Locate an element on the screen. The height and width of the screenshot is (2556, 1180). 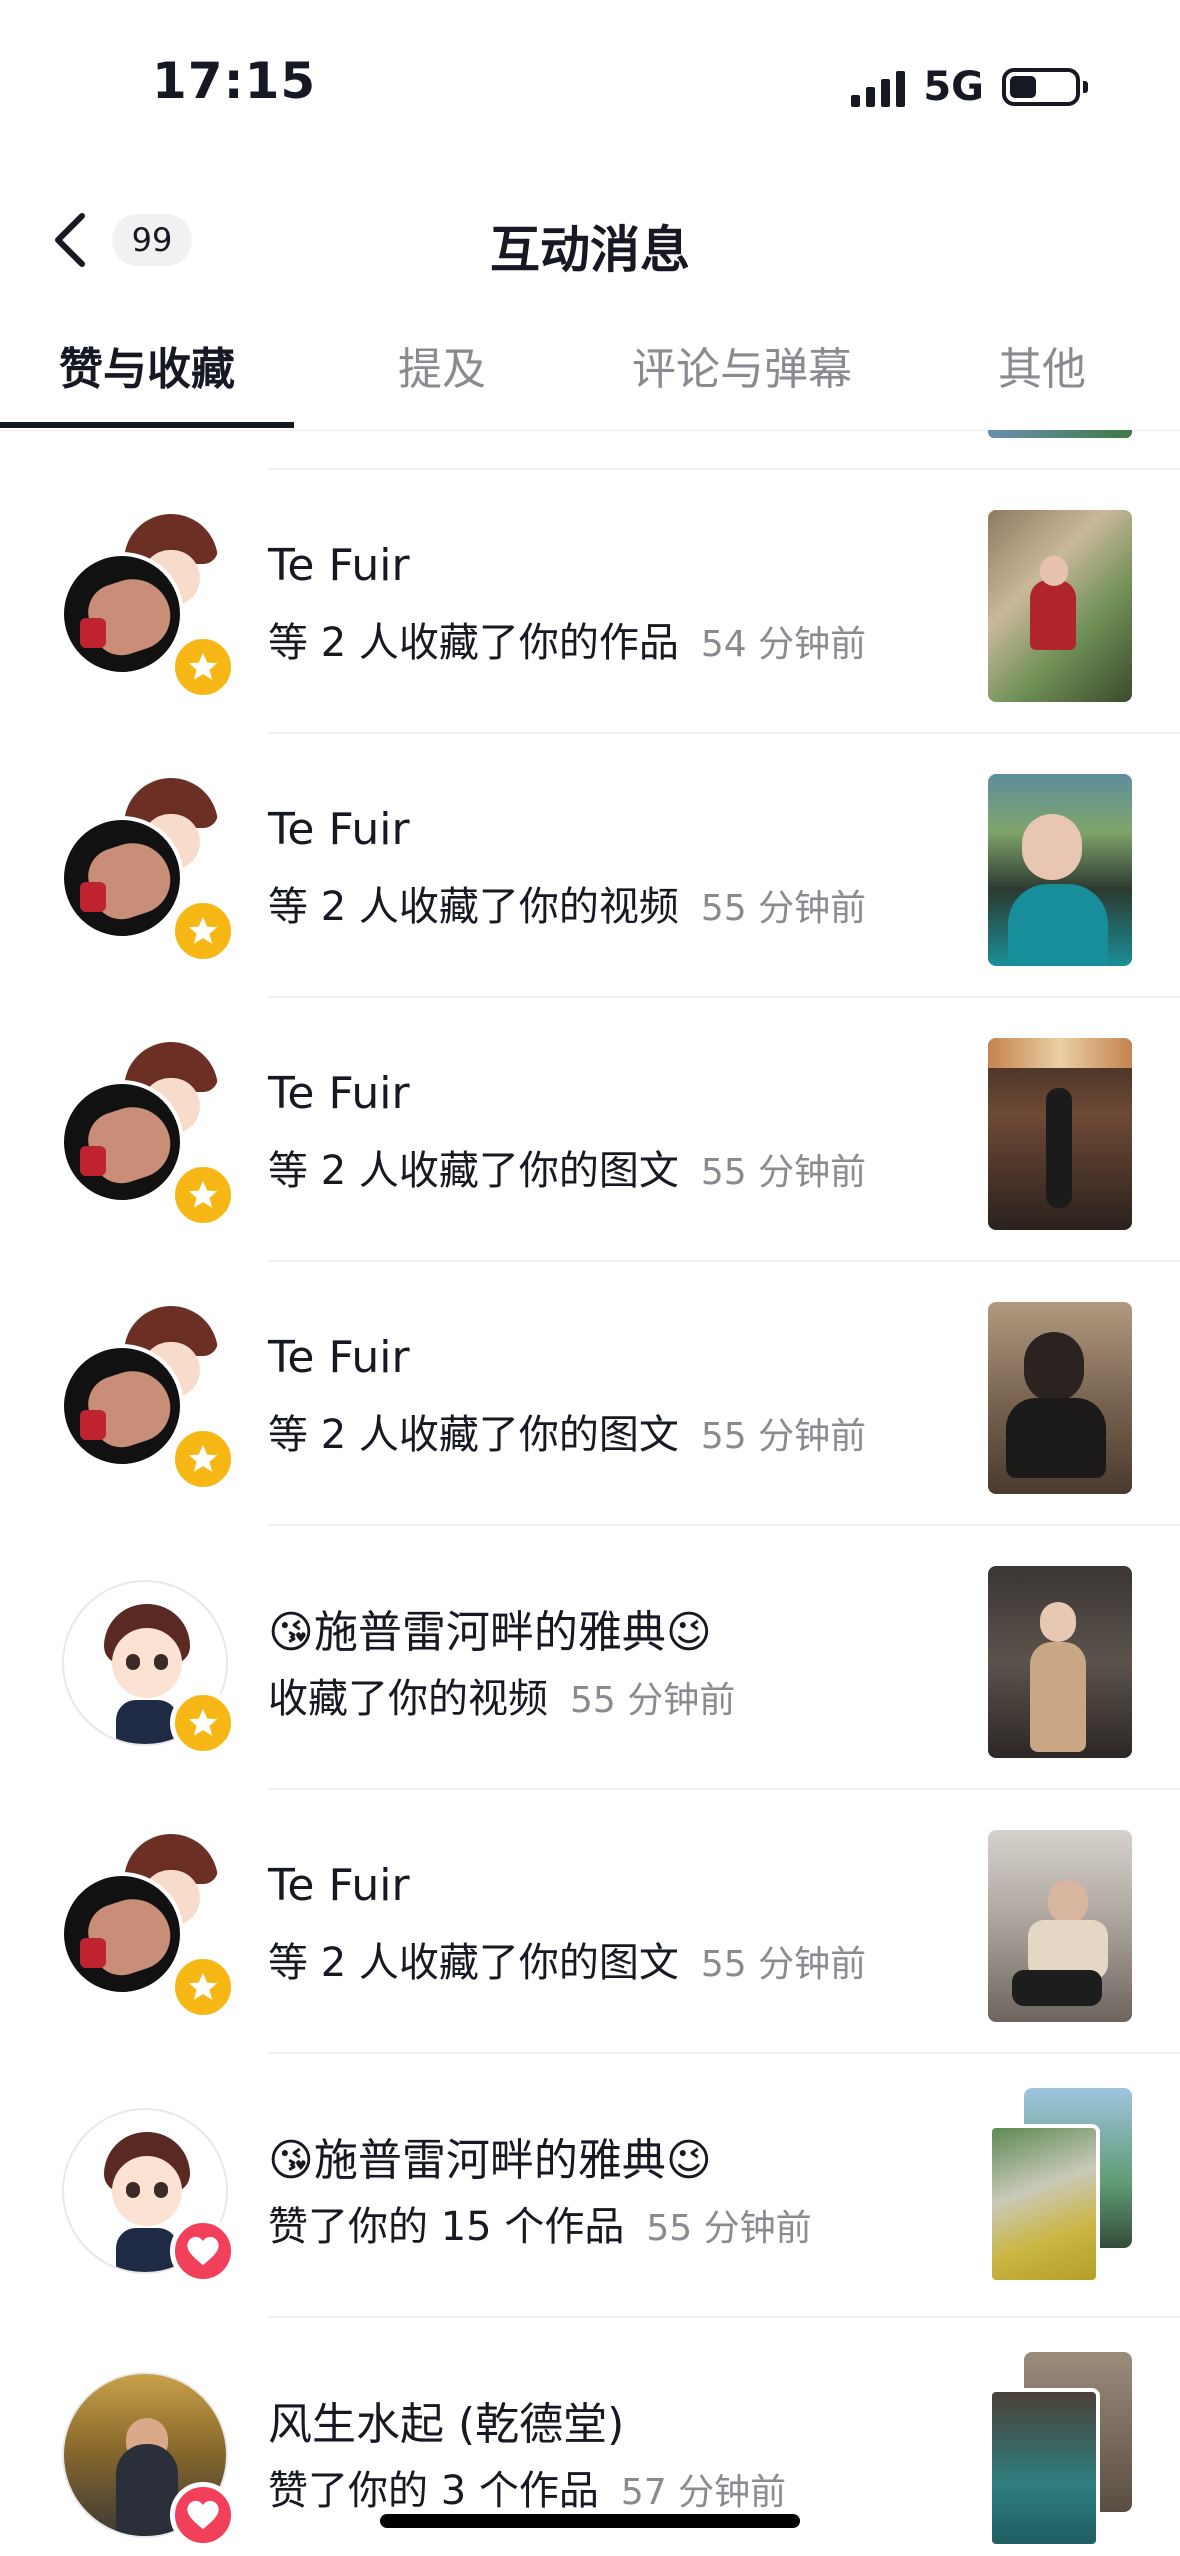
list-item: Te Fuir 等 2 人收藏了你的视频 55 分钟前 is located at coordinates (590, 866).